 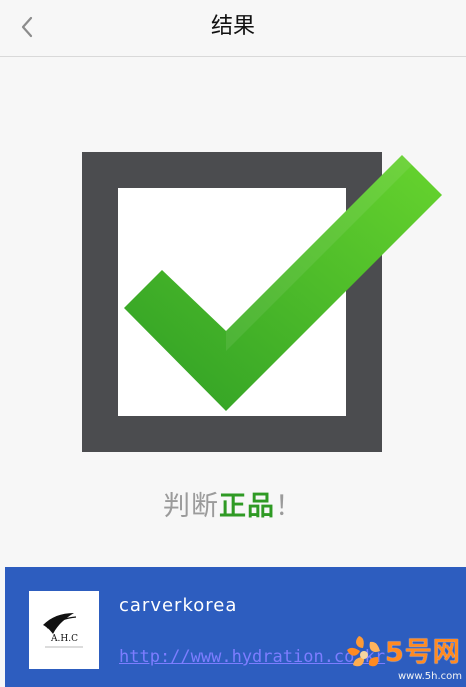 I want to click on result-verdict: 正品, so click(x=247, y=506).